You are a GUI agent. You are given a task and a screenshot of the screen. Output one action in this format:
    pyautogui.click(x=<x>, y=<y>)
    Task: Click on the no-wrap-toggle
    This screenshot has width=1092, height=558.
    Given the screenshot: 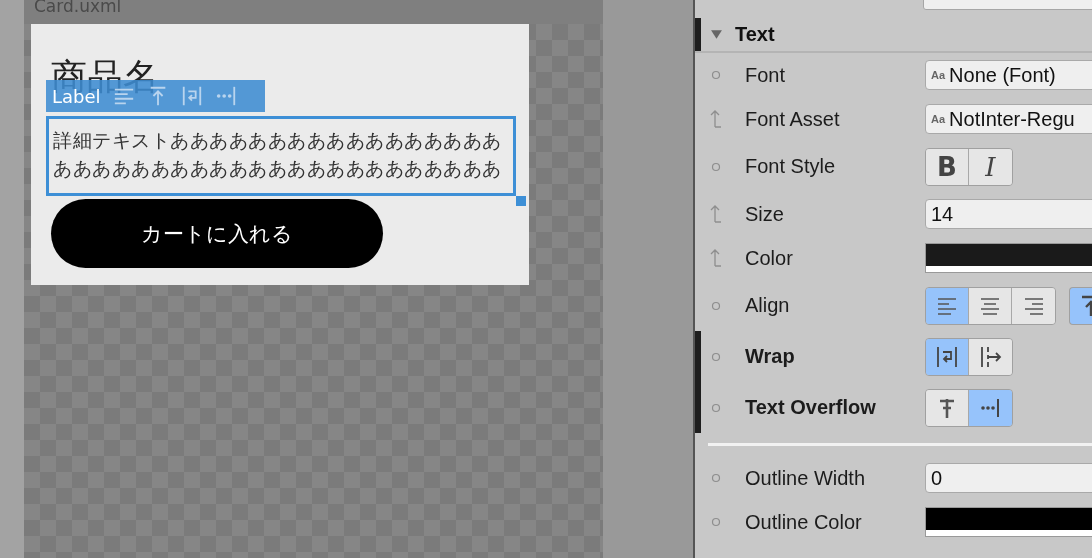 What is the action you would take?
    pyautogui.click(x=990, y=356)
    